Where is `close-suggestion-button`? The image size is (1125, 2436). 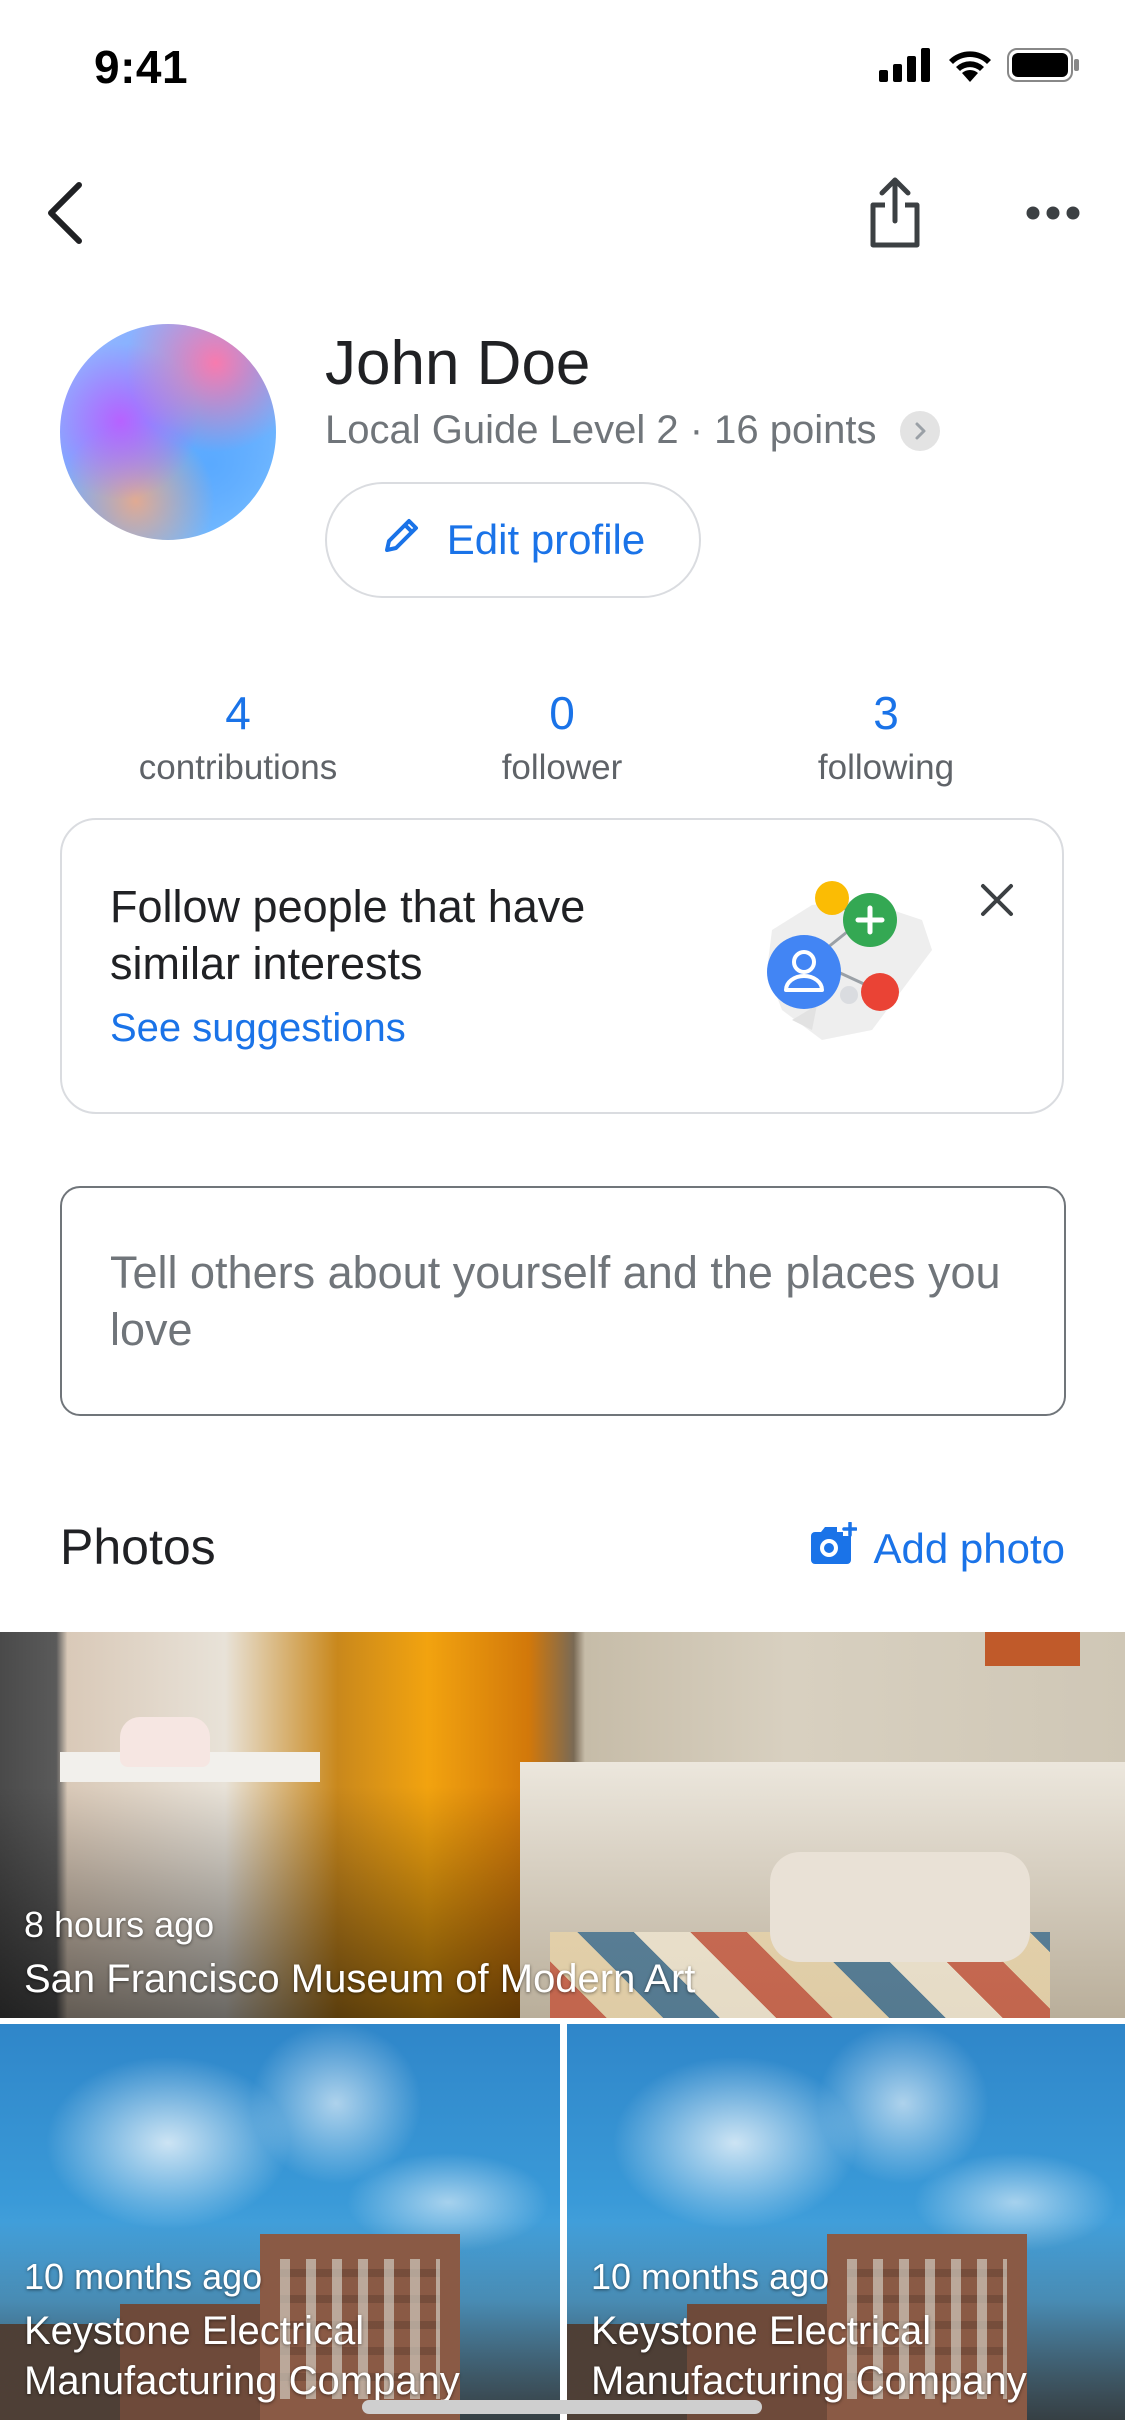 close-suggestion-button is located at coordinates (997, 902).